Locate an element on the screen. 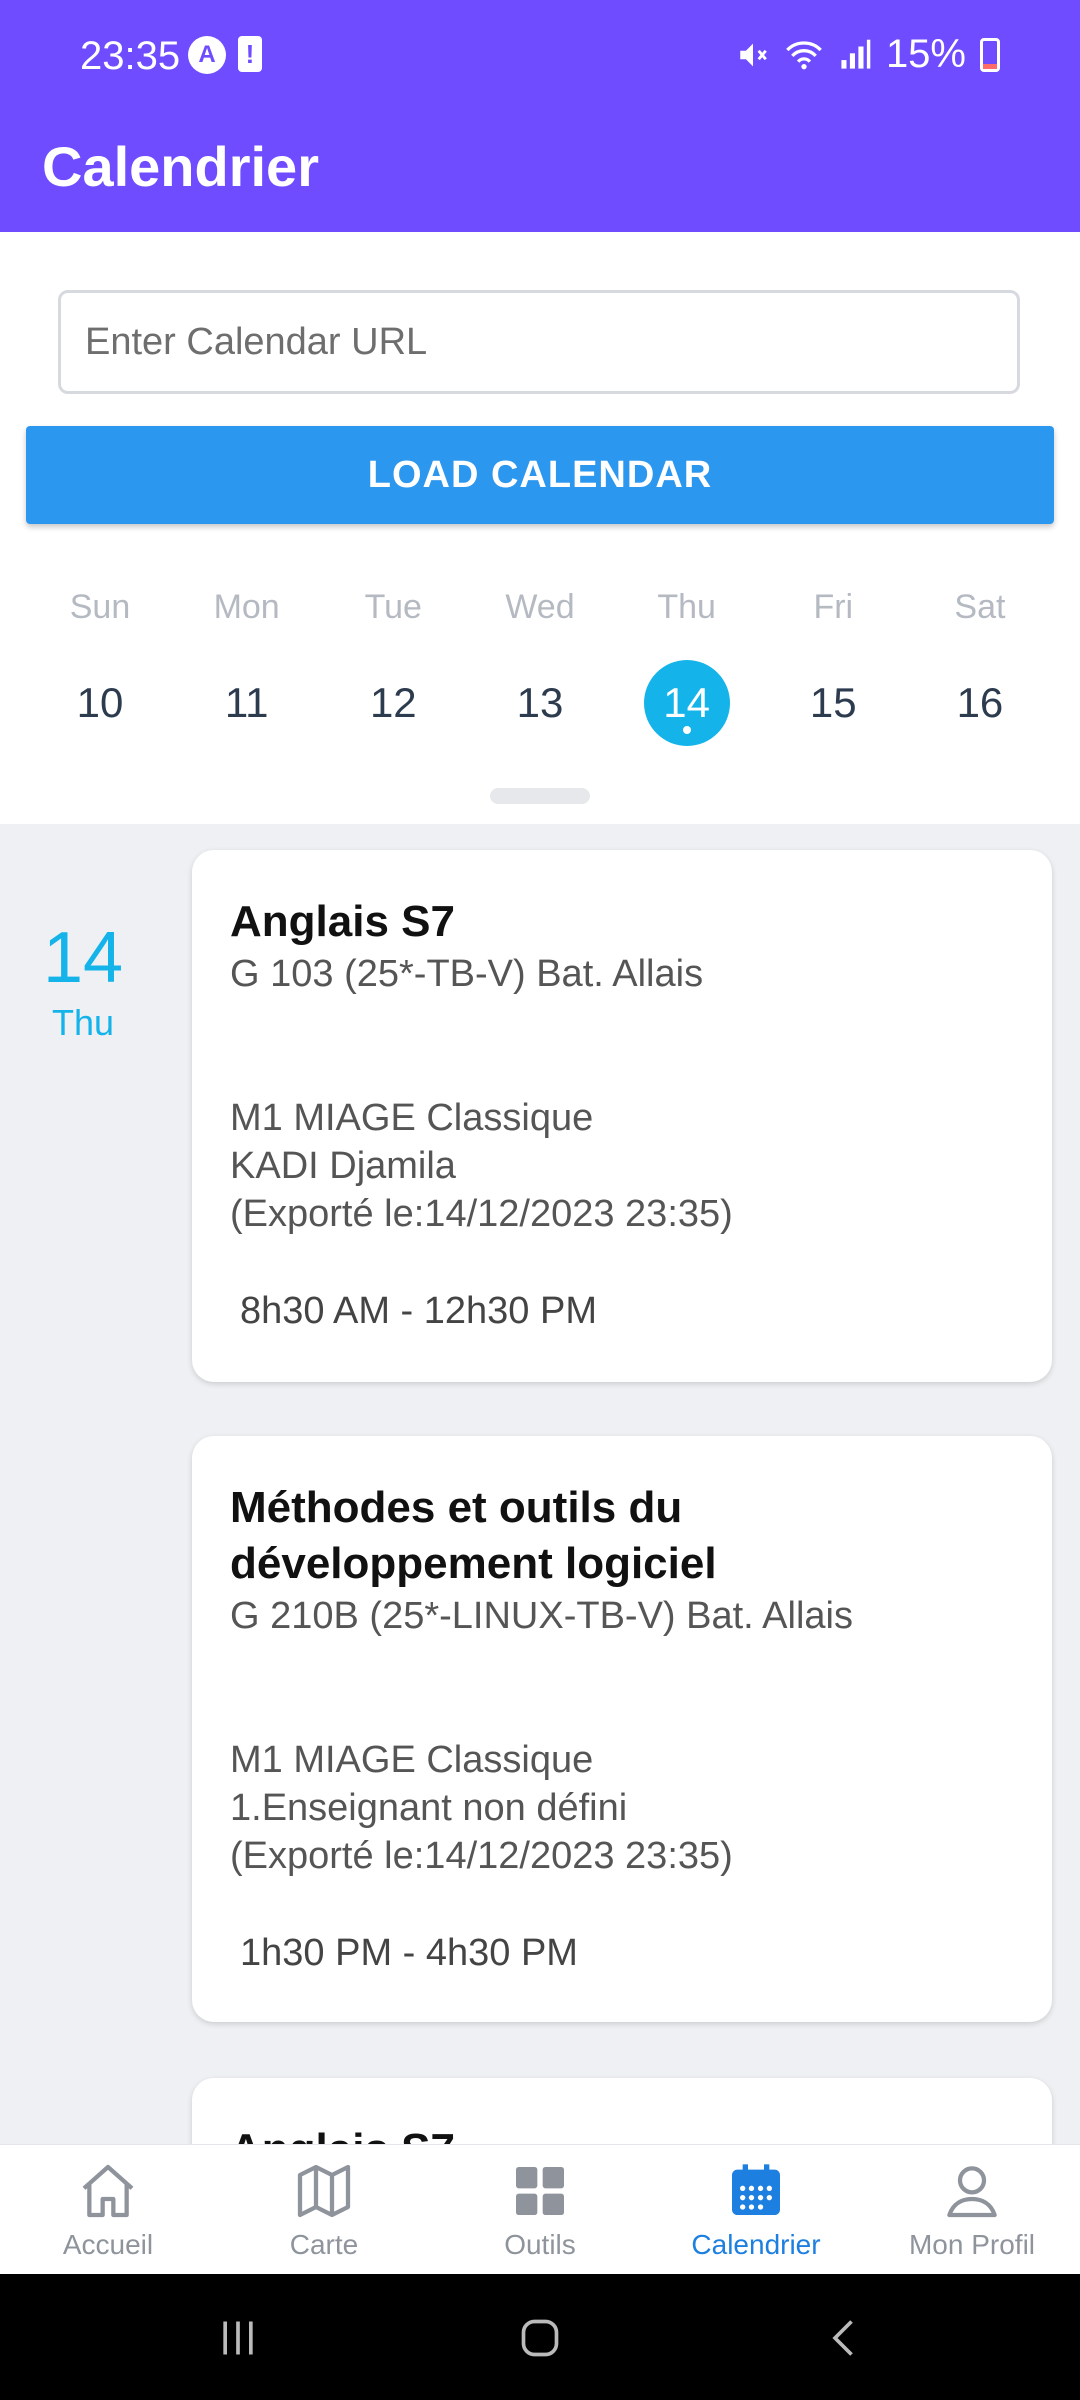 The width and height of the screenshot is (1080, 2400). agenda-date-day: Thu is located at coordinates (83, 1022).